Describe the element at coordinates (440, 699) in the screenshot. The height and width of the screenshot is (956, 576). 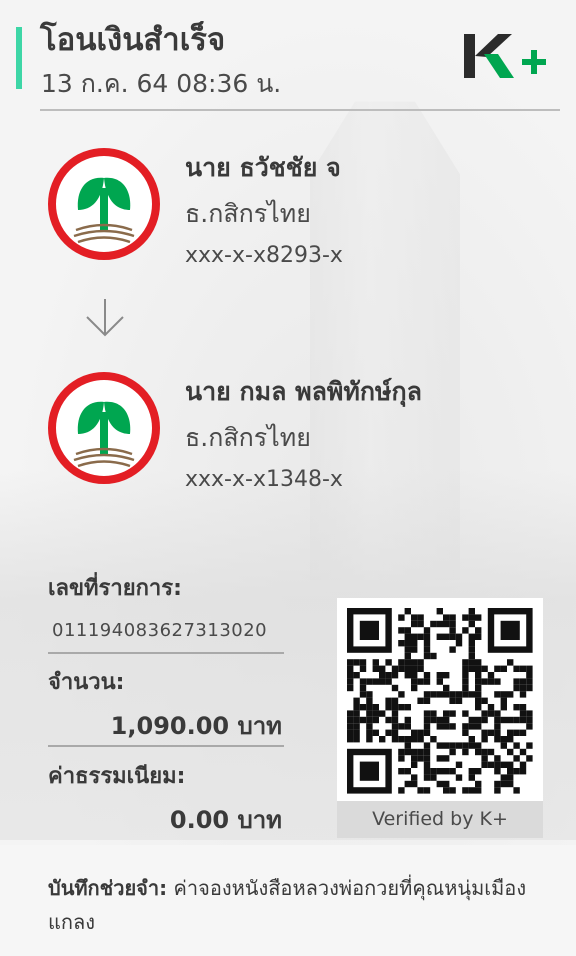
I see `qr-code` at that location.